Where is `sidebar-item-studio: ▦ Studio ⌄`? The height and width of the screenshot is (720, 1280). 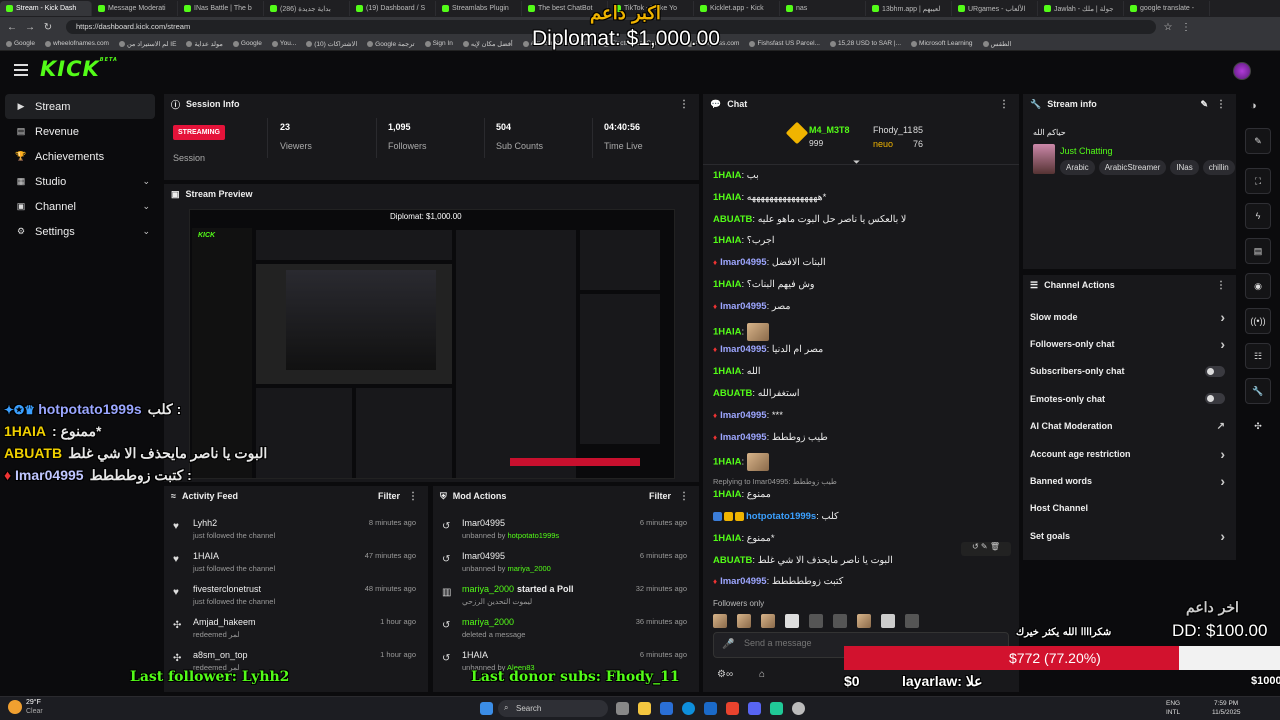 sidebar-item-studio: ▦ Studio ⌄ is located at coordinates (80, 181).